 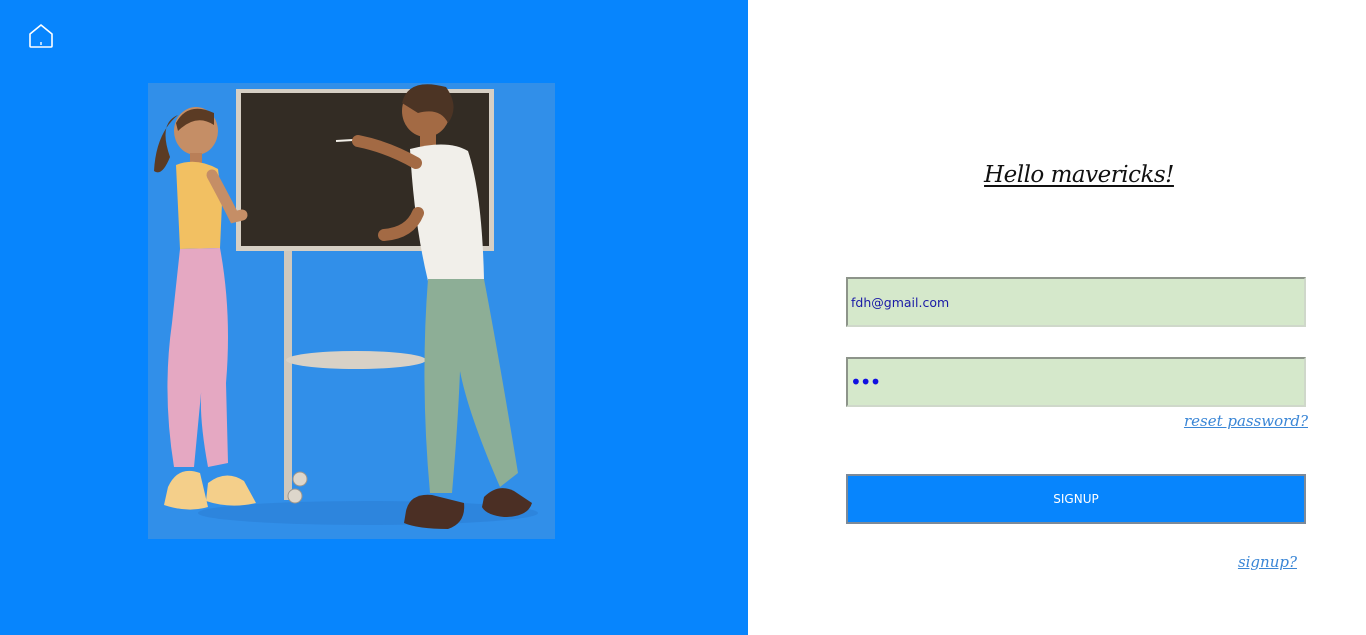 What do you see at coordinates (1076, 382) in the screenshot?
I see `password-field` at bounding box center [1076, 382].